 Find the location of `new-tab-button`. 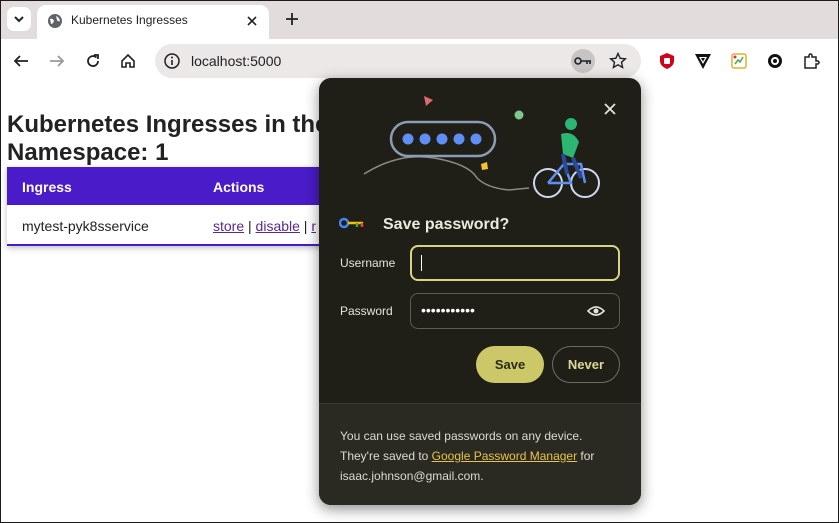

new-tab-button is located at coordinates (292, 19).